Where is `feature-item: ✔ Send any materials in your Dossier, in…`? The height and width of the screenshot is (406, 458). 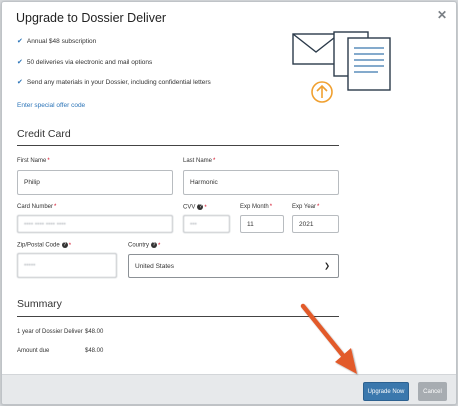 feature-item: ✔ Send any materials in your Dossier, in… is located at coordinates (114, 82).